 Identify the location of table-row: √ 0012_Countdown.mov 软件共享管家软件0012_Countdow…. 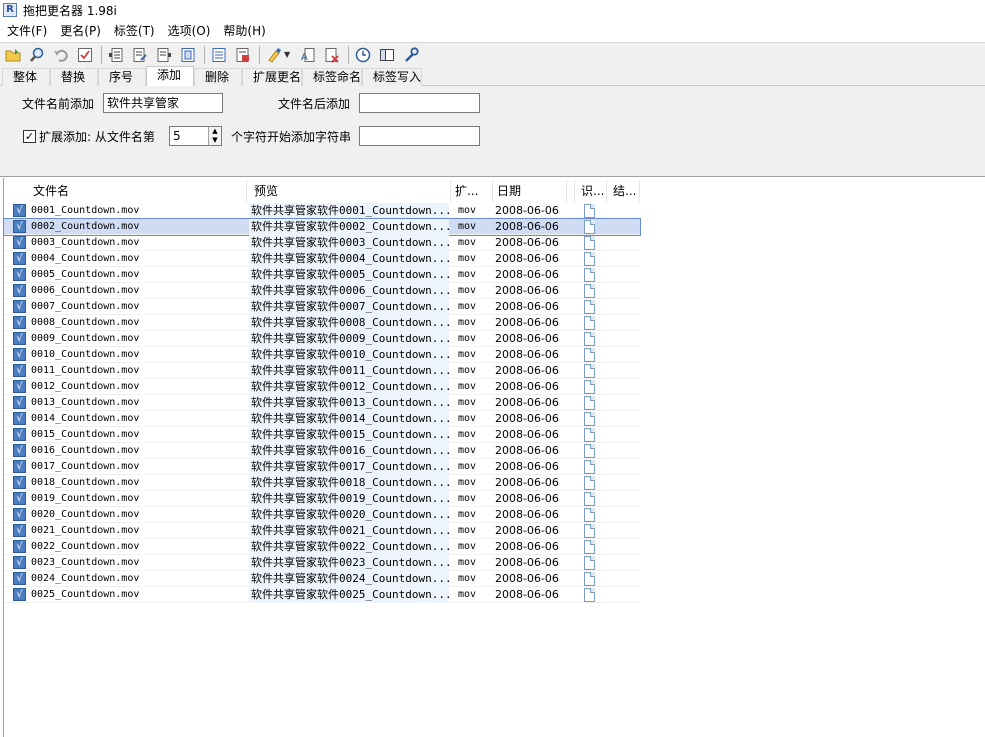
(322, 387).